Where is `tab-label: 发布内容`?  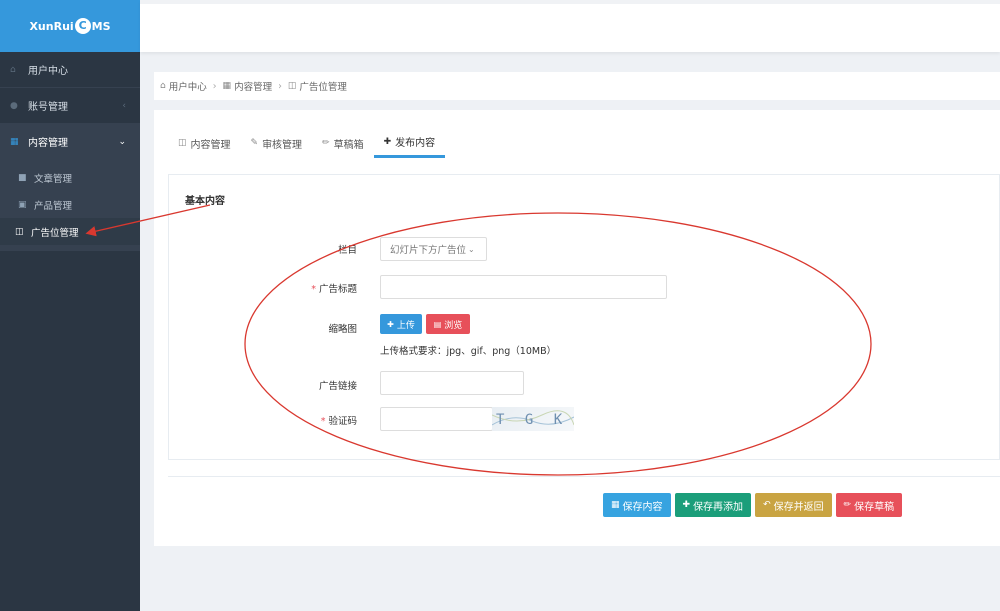 tab-label: 发布内容 is located at coordinates (415, 143).